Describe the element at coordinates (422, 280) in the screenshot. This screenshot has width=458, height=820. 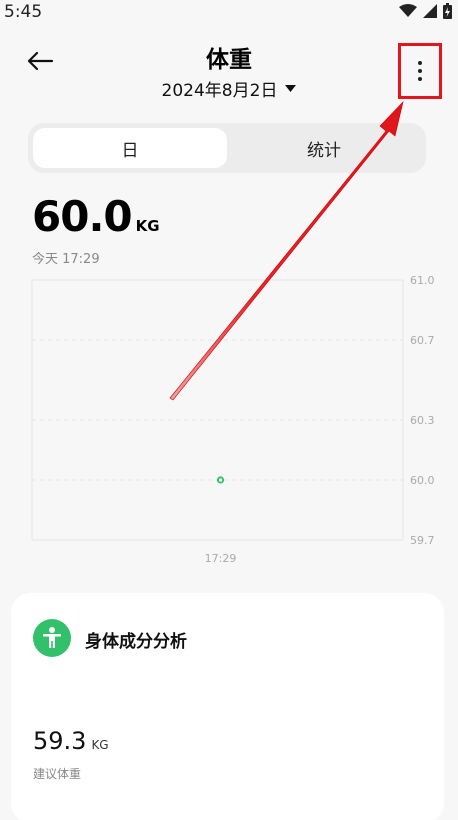
I see `y-tick-label: 61.0` at that location.